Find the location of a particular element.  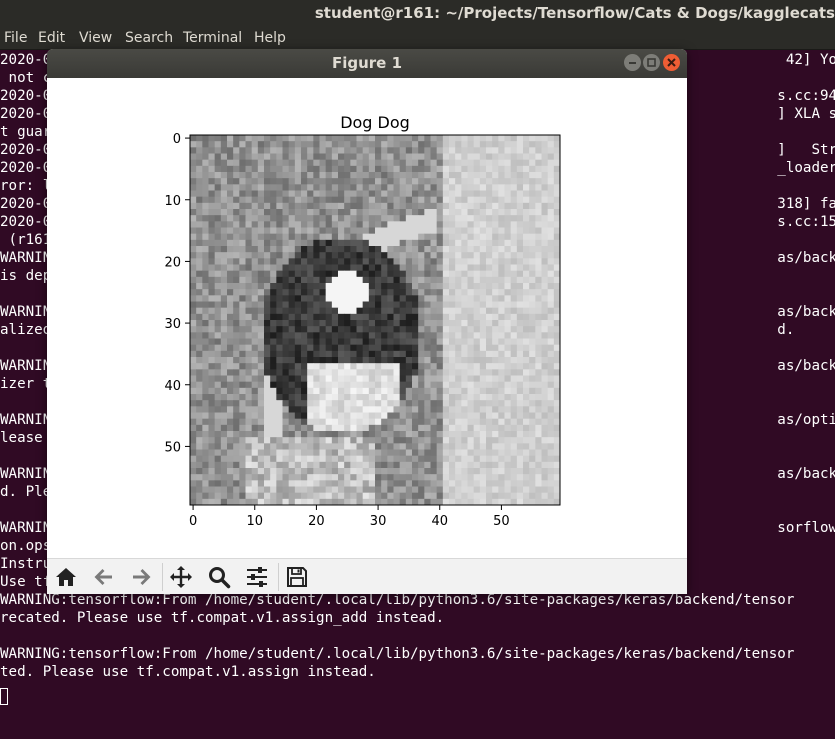

maximize-button is located at coordinates (651, 62).